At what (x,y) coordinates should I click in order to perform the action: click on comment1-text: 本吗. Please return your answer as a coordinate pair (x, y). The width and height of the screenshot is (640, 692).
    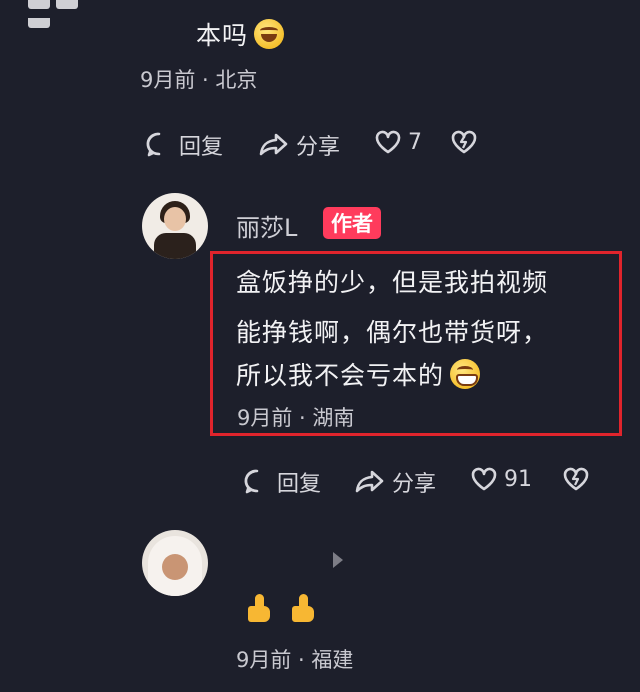
    Looking at the image, I should click on (240, 34).